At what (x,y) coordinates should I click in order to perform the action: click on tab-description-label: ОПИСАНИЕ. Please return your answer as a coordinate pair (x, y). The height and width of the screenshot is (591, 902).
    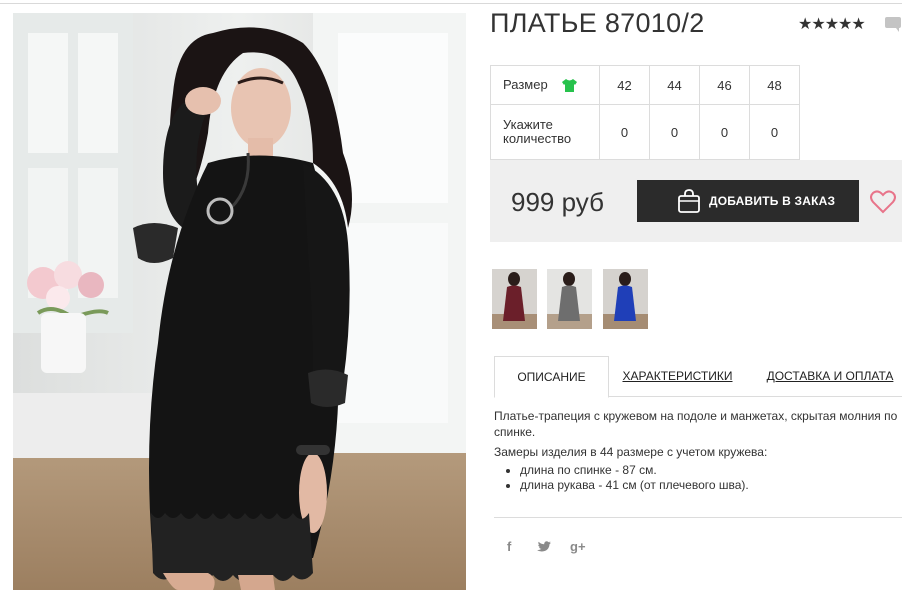
    Looking at the image, I should click on (551, 377).